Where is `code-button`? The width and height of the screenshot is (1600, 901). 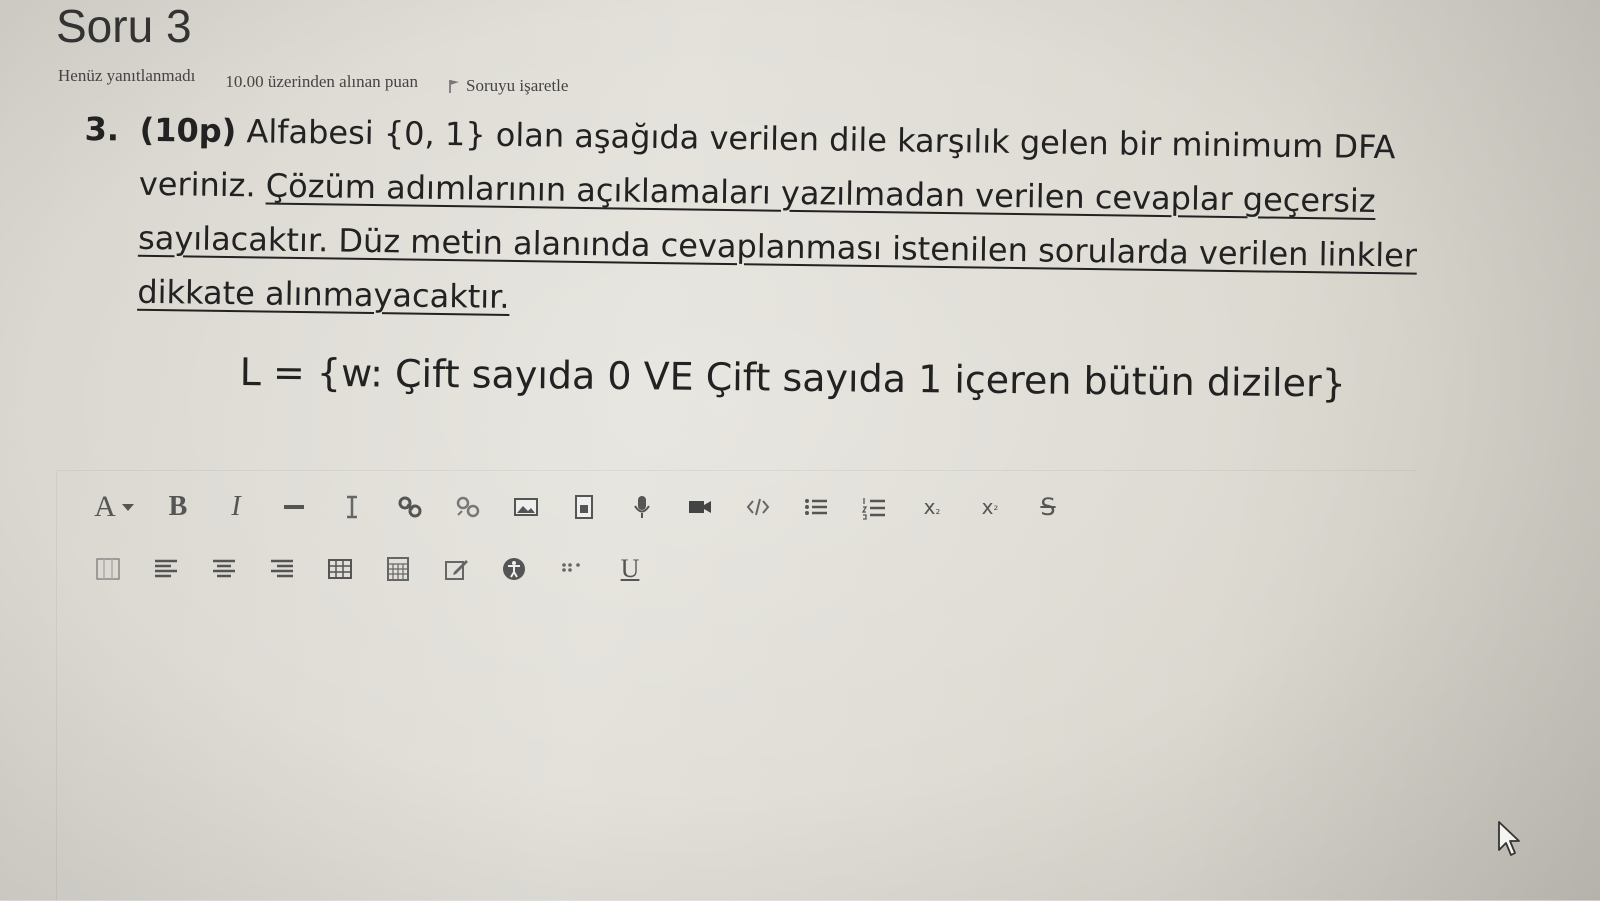 code-button is located at coordinates (758, 507).